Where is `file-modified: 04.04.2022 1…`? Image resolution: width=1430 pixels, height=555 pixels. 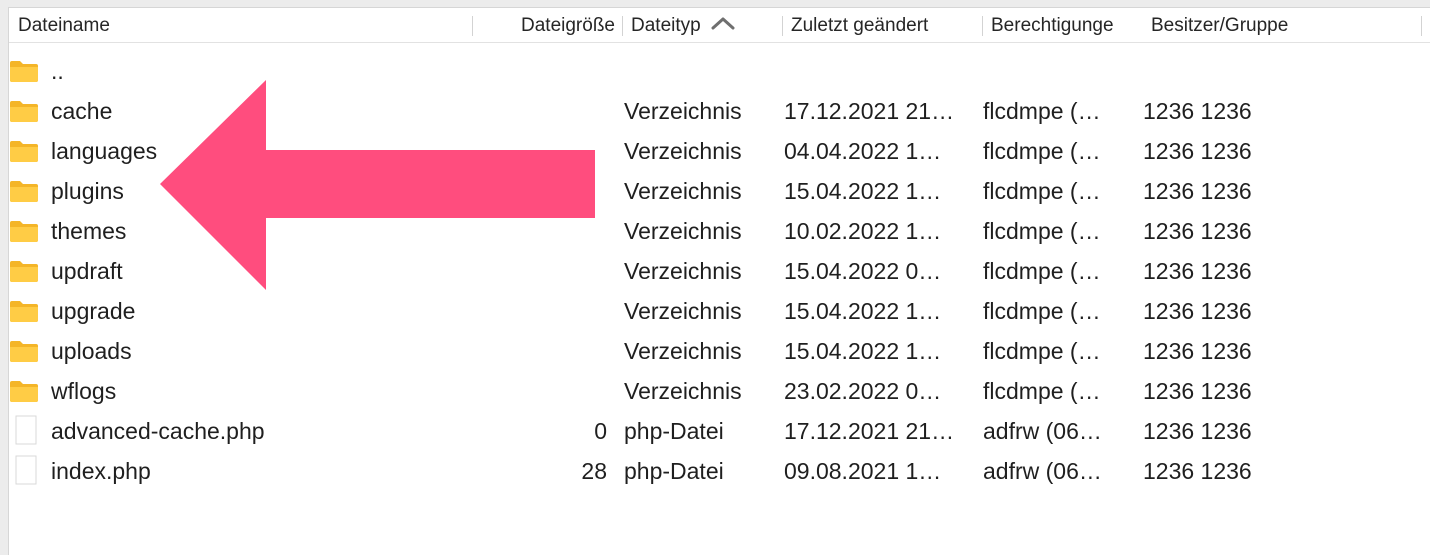 file-modified: 04.04.2022 1… is located at coordinates (863, 151).